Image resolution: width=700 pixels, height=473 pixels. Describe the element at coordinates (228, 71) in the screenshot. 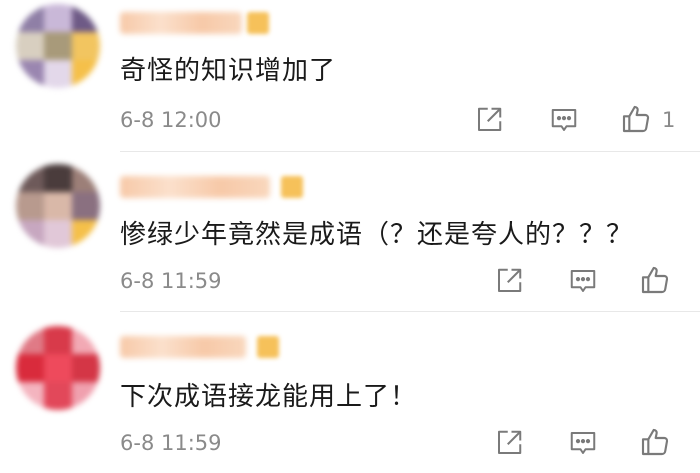

I see `comment-text: 奇怪的知识增加了` at that location.